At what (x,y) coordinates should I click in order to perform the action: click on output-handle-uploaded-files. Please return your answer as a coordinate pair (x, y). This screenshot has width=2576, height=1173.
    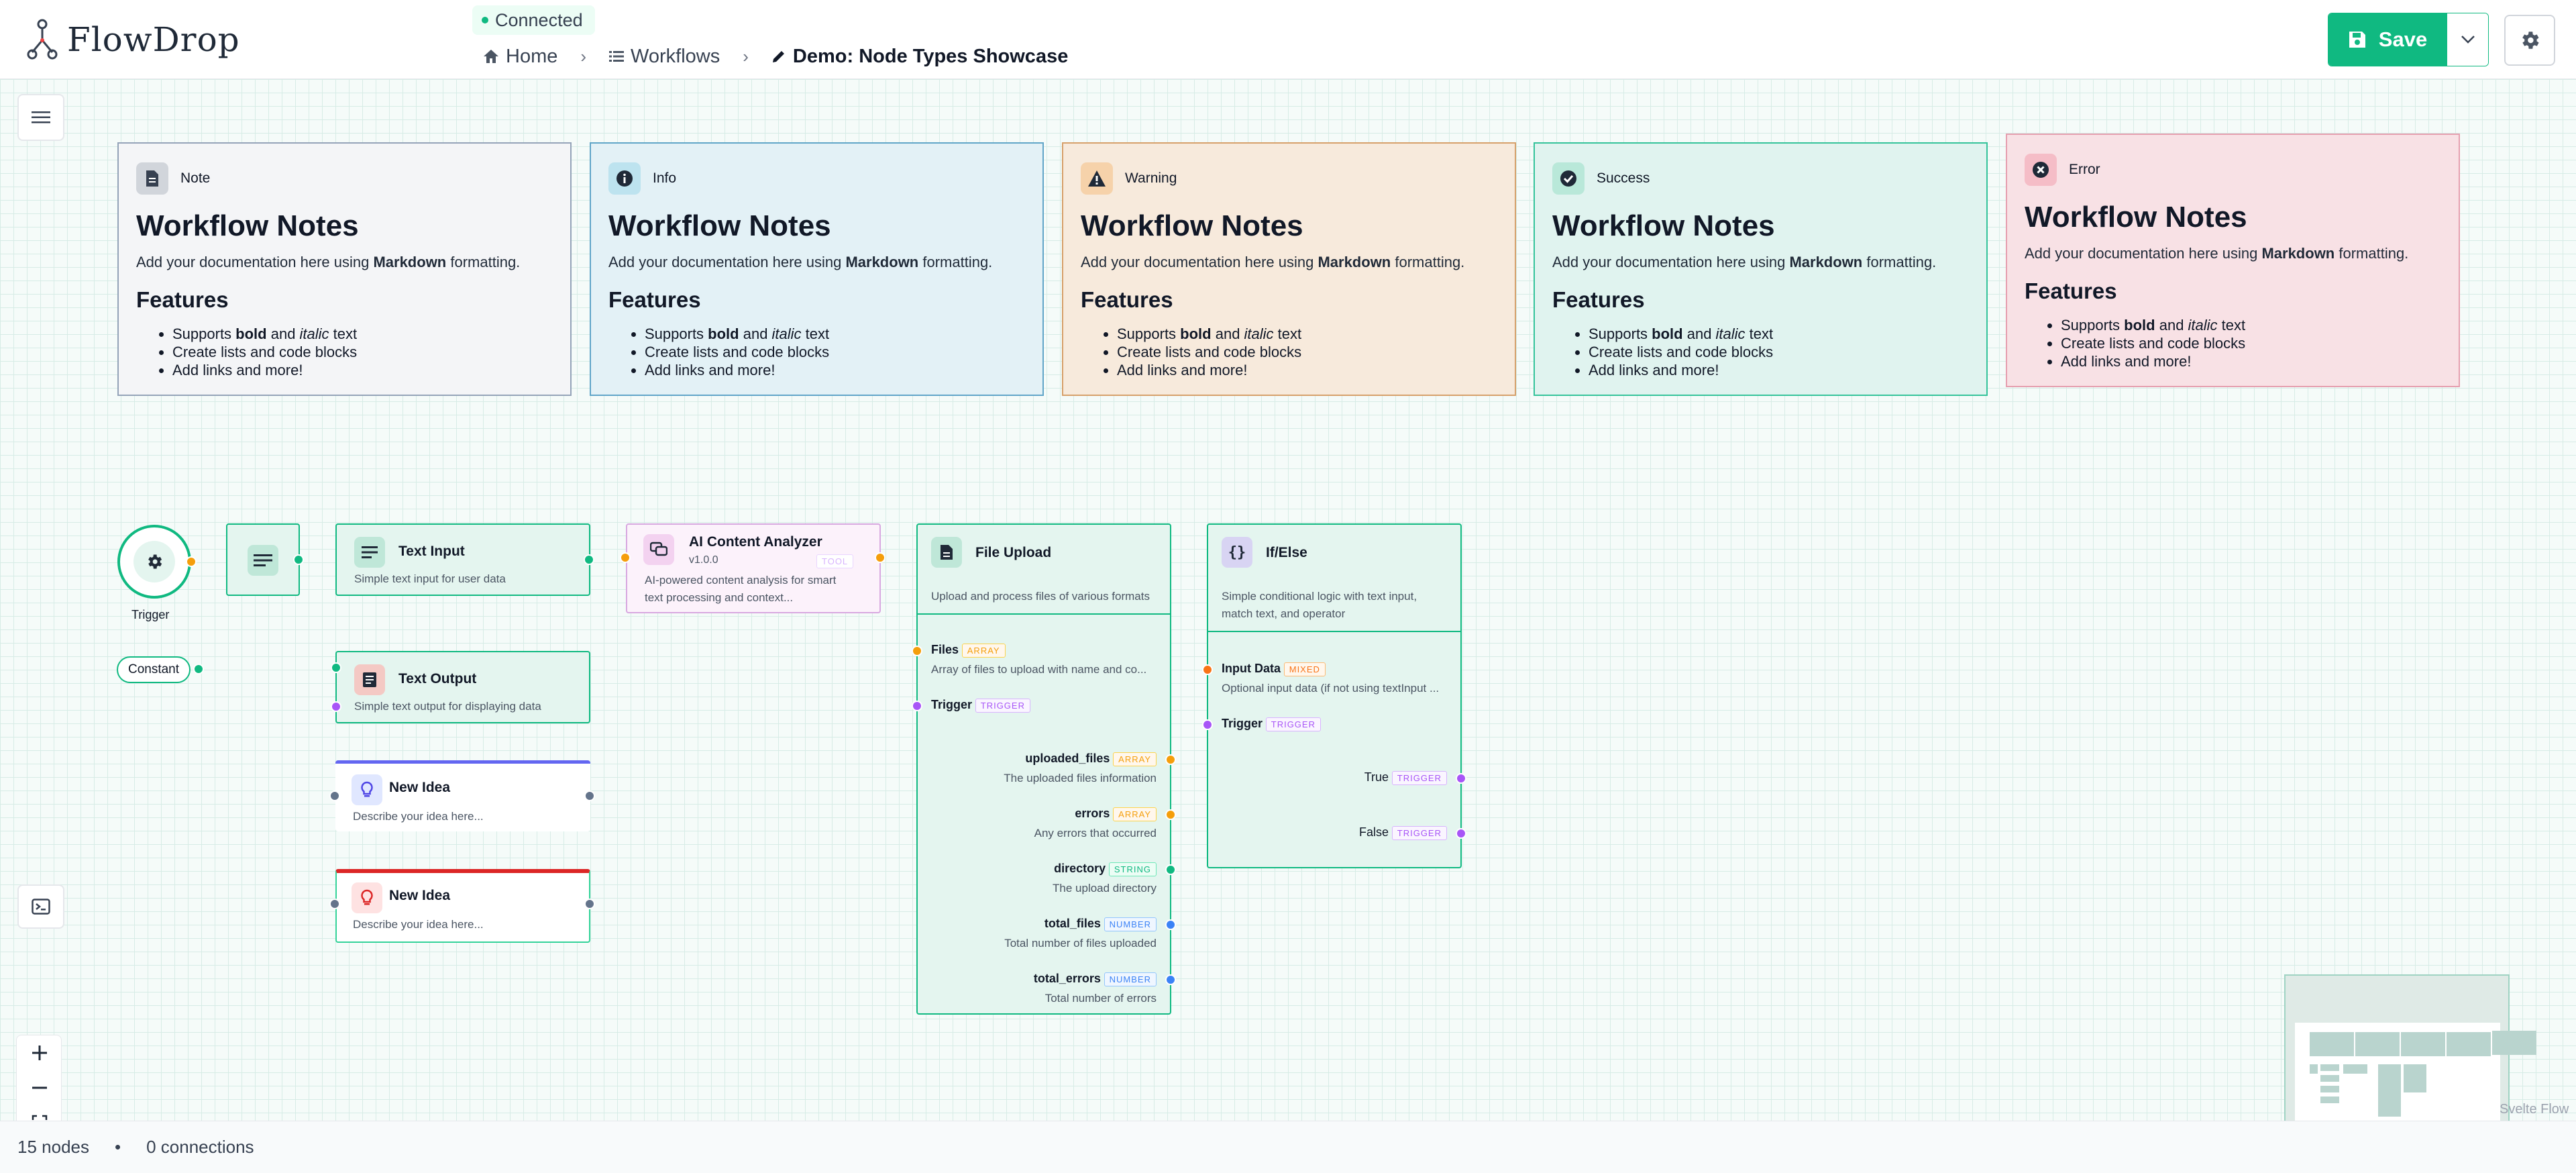
    Looking at the image, I should click on (1170, 759).